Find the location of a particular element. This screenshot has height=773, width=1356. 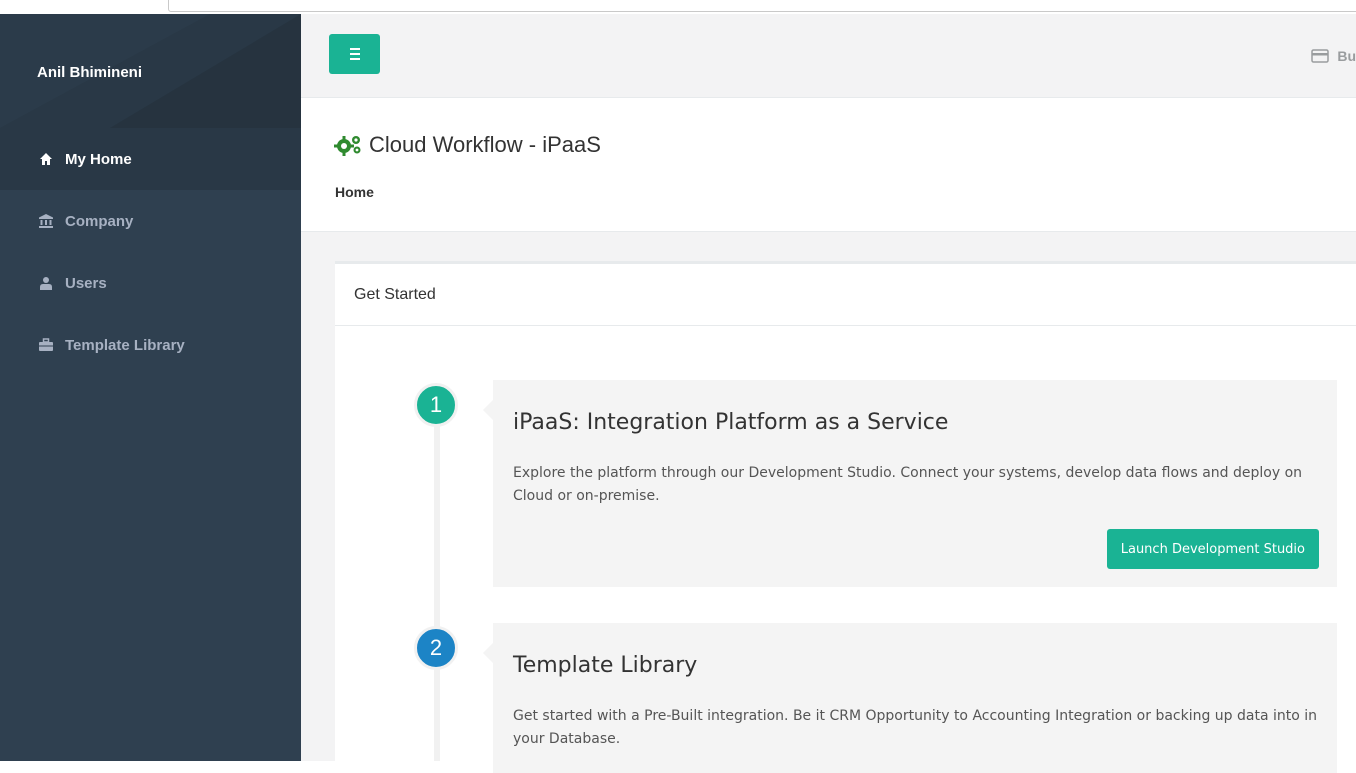

credit-card-icon is located at coordinates (1320, 56).